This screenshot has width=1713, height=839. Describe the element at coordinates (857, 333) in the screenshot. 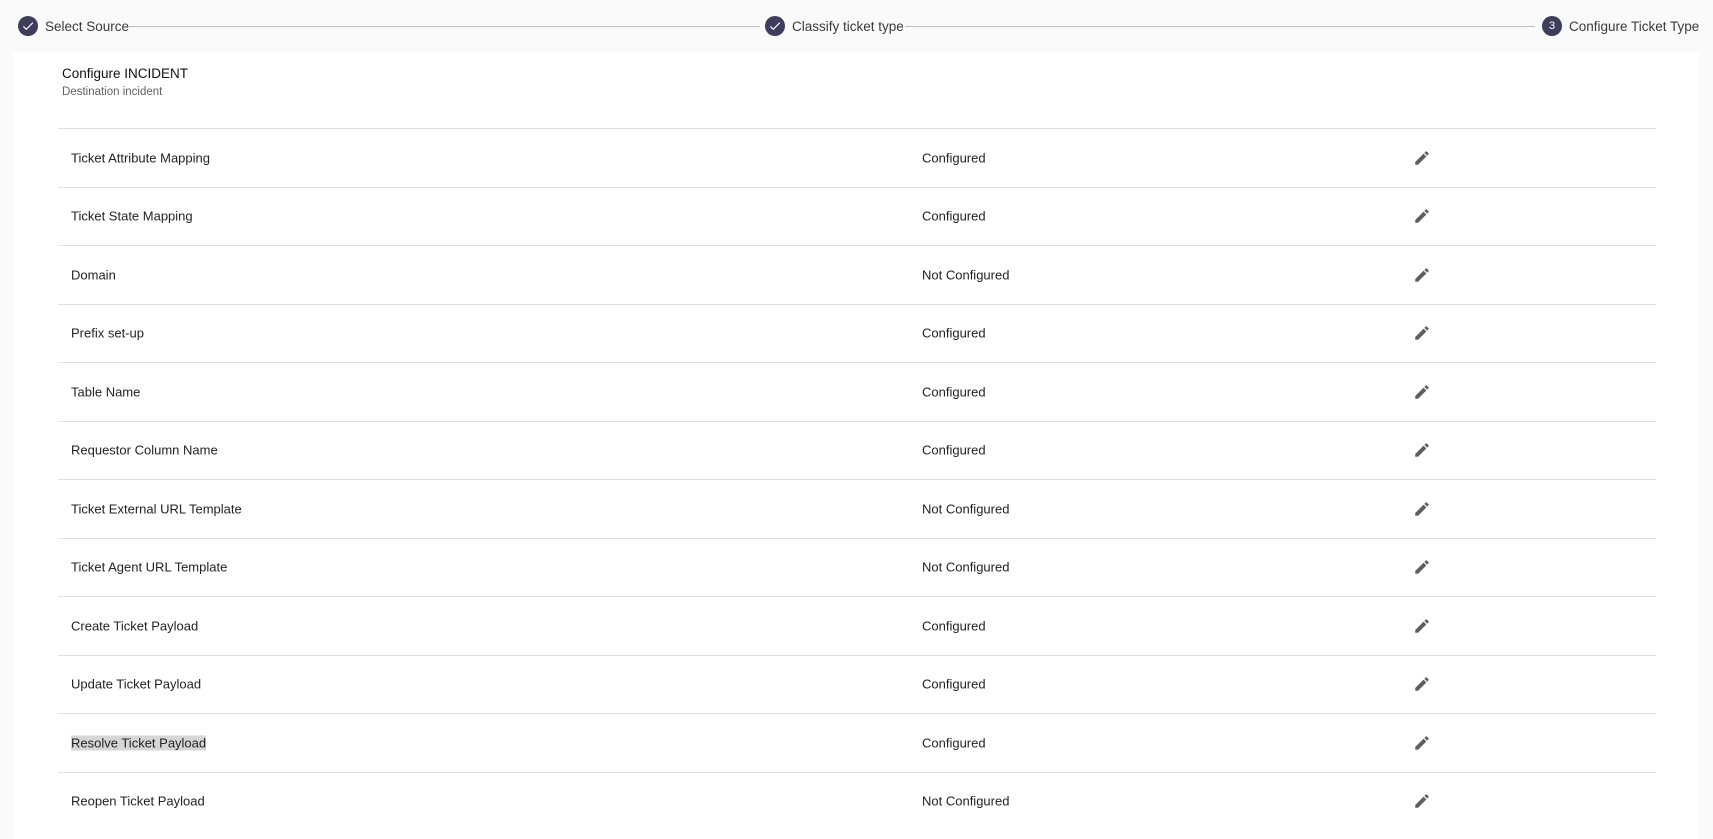

I see `table-row: Prefix set-up Configured` at that location.